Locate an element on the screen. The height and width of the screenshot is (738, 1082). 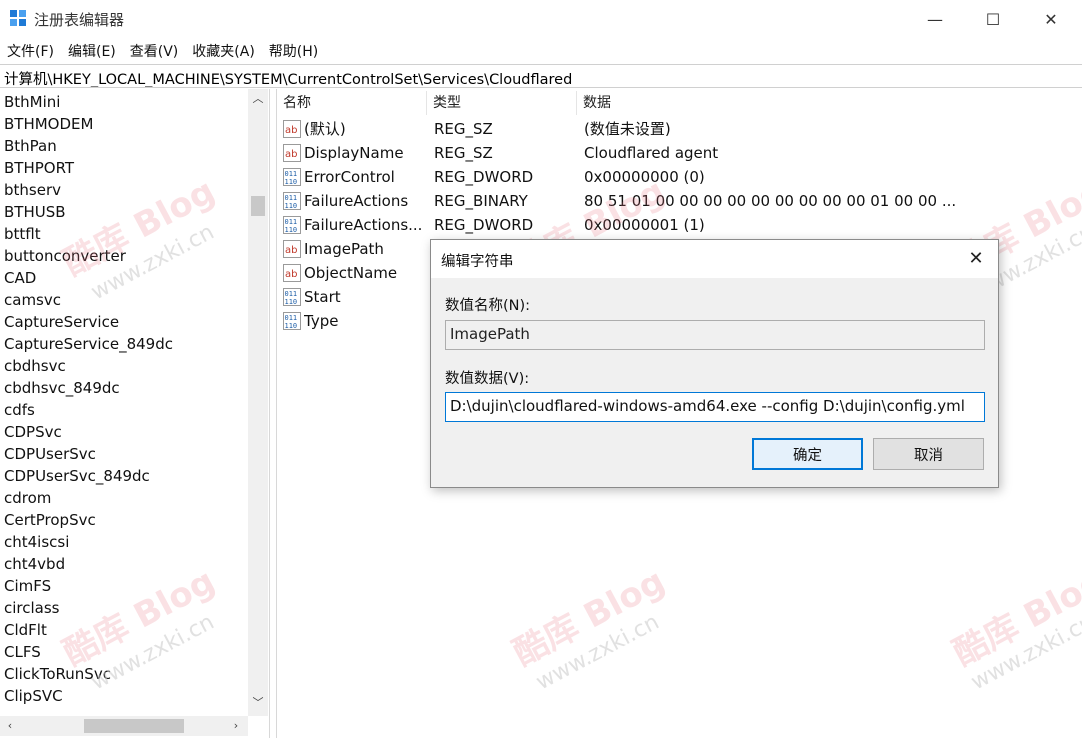
tree-item: BthMini is located at coordinates (124, 102).